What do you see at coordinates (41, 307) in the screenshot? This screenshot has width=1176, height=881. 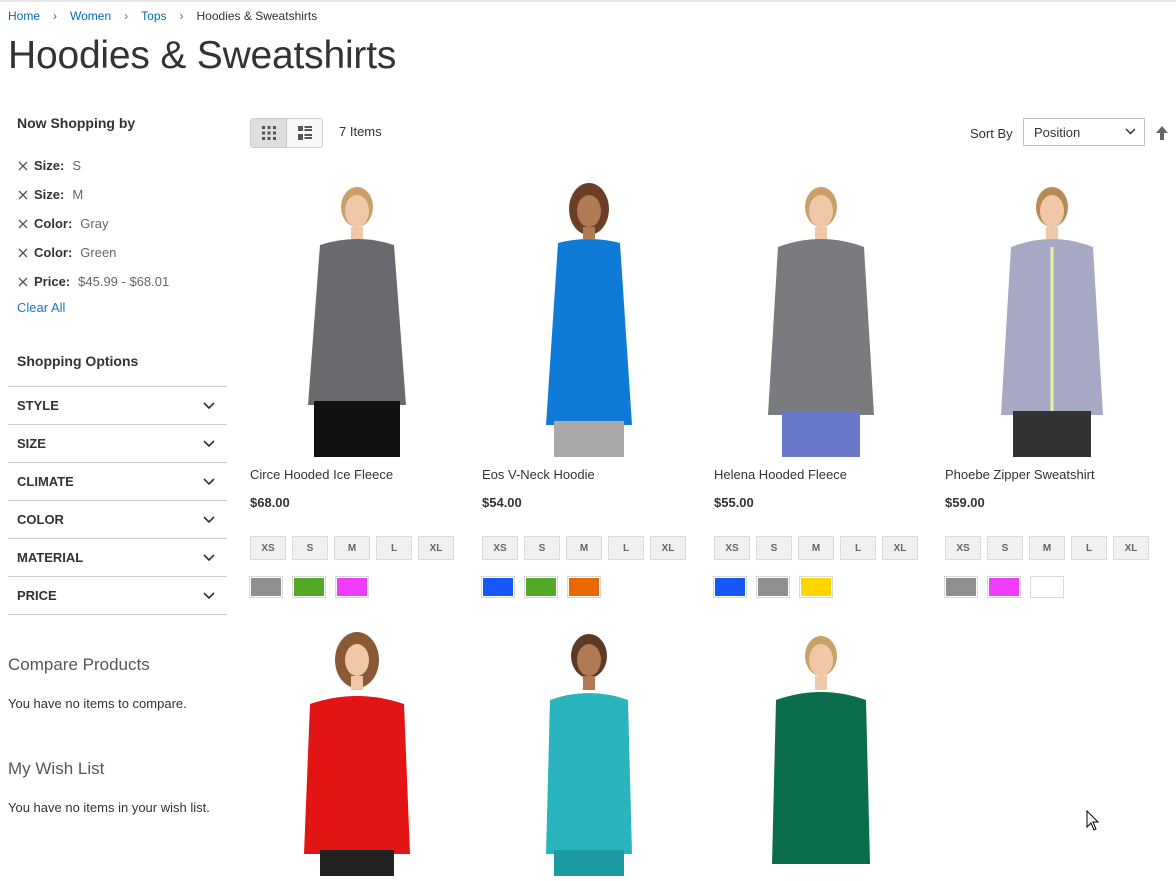 I see `clear-all-link: Clear All` at bounding box center [41, 307].